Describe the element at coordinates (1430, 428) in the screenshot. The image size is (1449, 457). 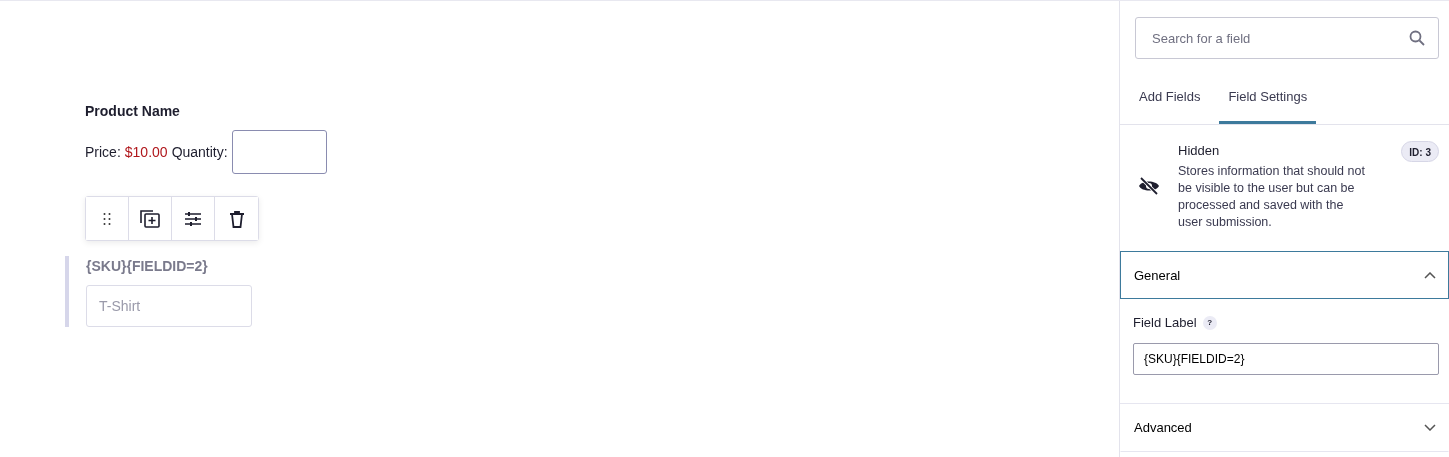
I see `chevron-down-icon` at that location.